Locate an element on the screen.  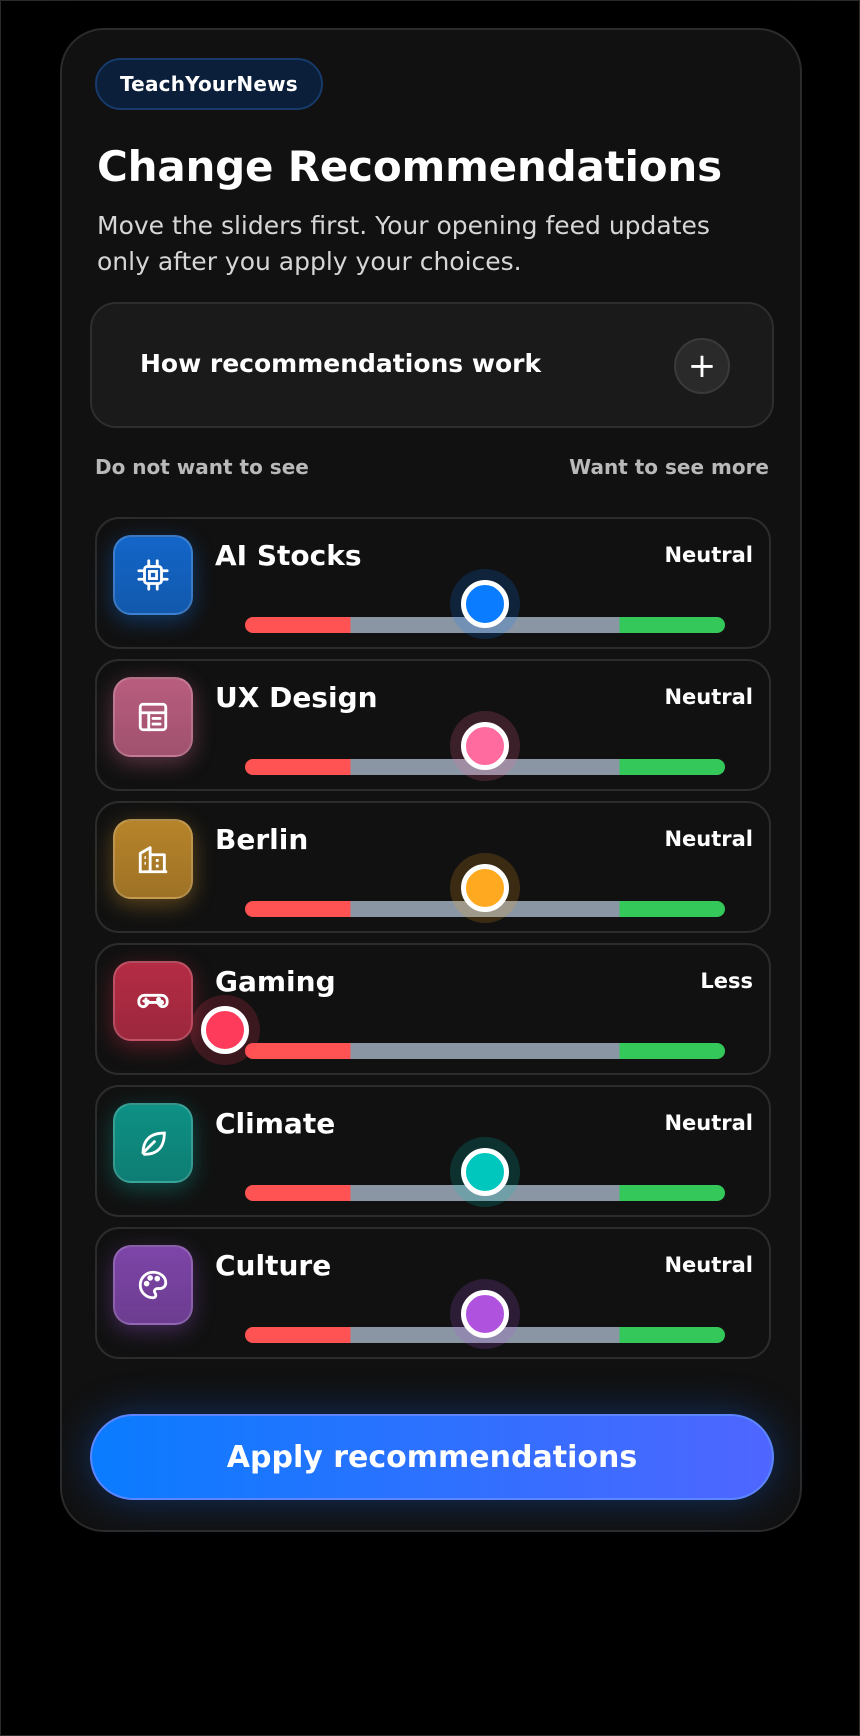
cpu-icon is located at coordinates (153, 575).